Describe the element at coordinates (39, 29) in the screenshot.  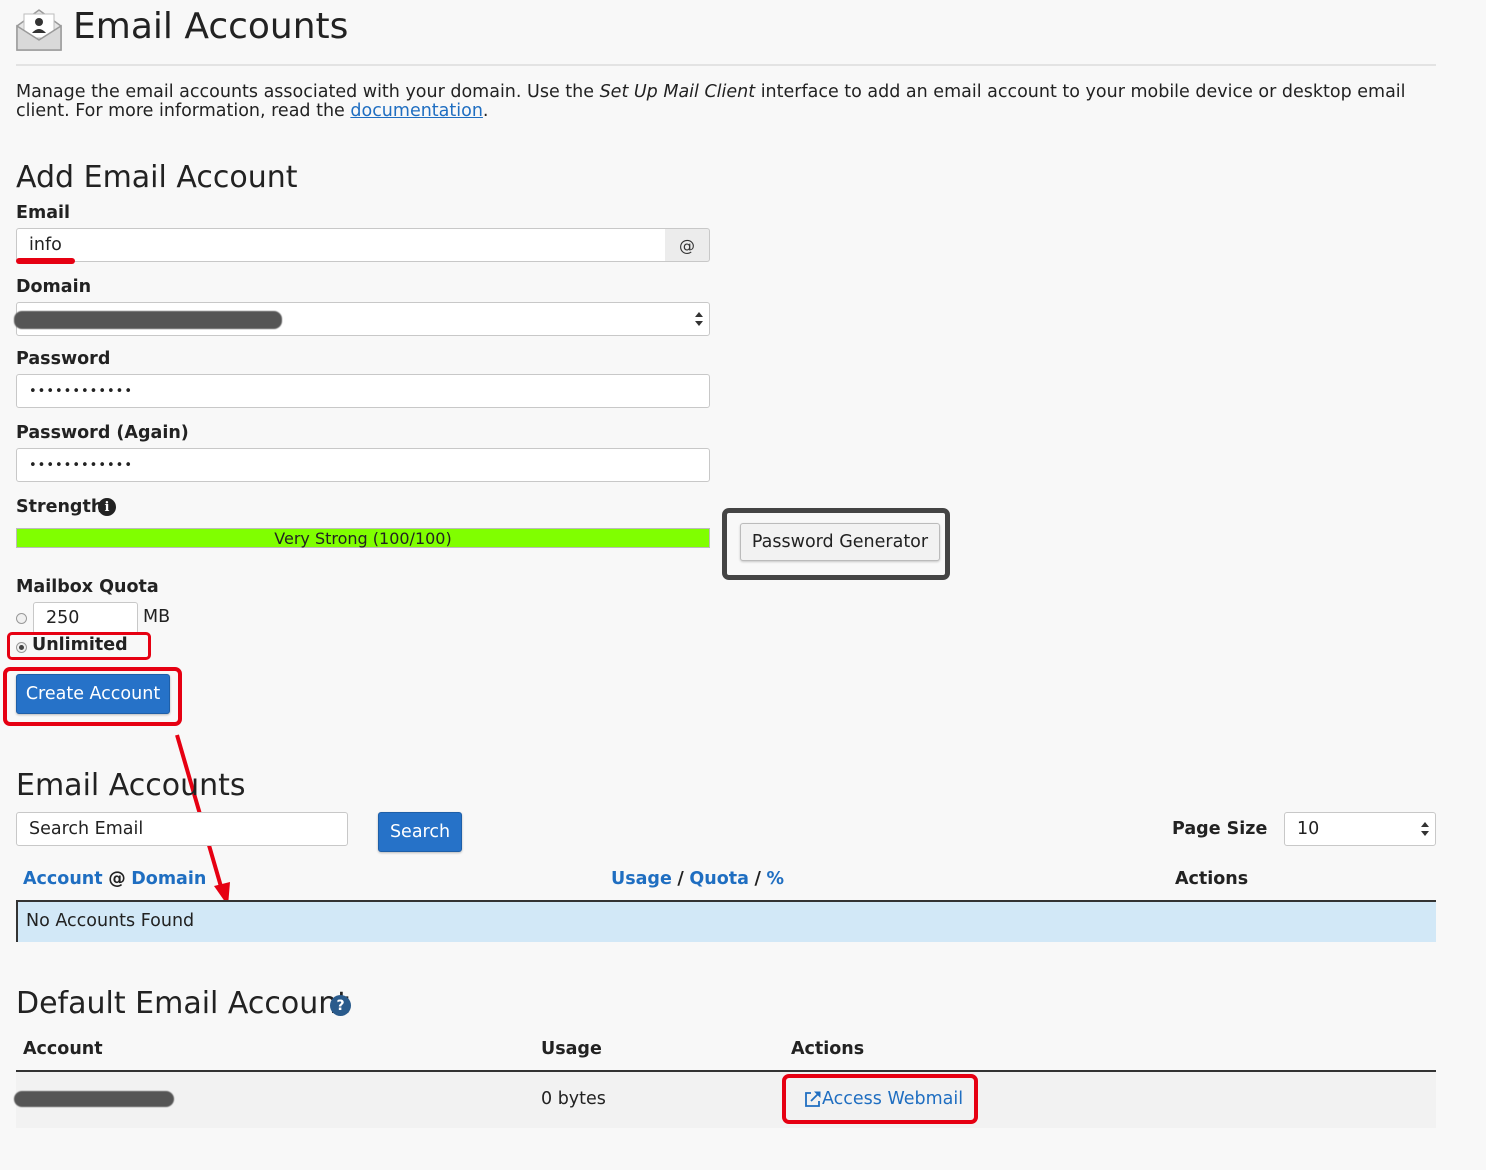
I see `email-accounts-icon` at that location.